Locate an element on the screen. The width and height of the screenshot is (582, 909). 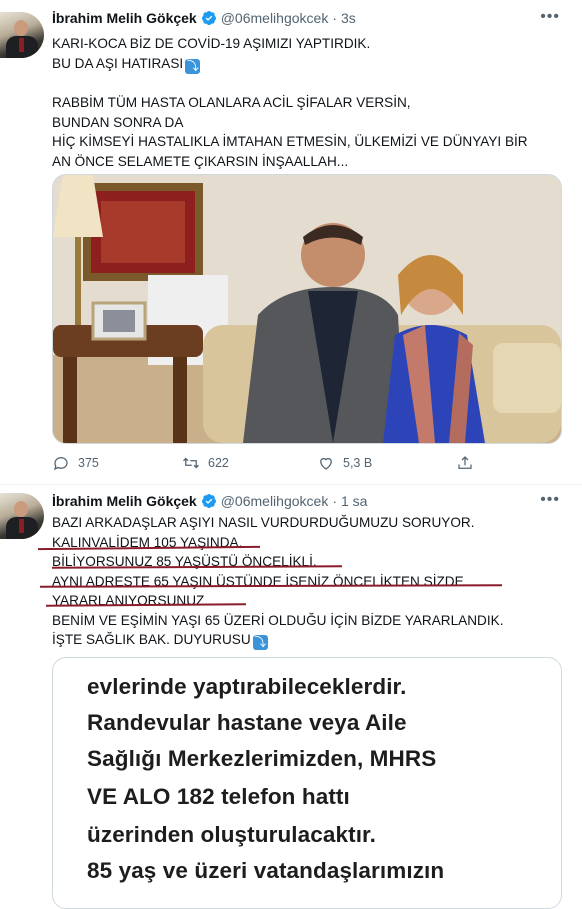
tweet-timestamp: 1 sa is located at coordinates (354, 501).